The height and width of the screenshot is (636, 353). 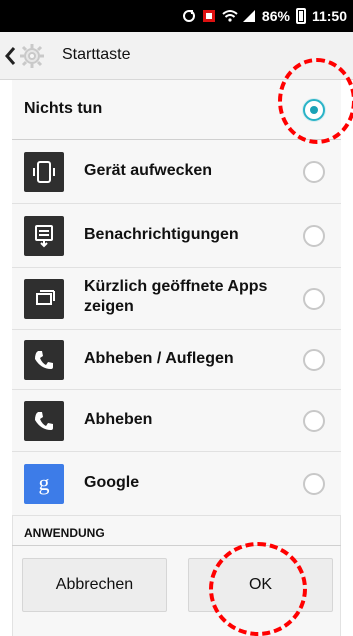 I want to click on option-benachrichtigungen: Benachrichtigungen, so click(x=176, y=236).